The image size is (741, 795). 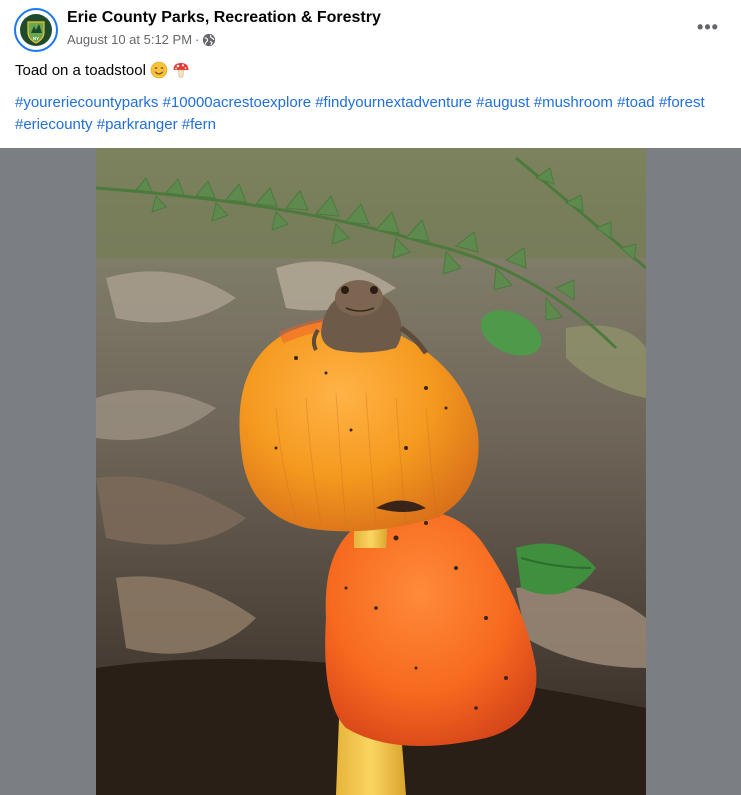 I want to click on hashtag-link: #youreriecountyparks, so click(x=86, y=102).